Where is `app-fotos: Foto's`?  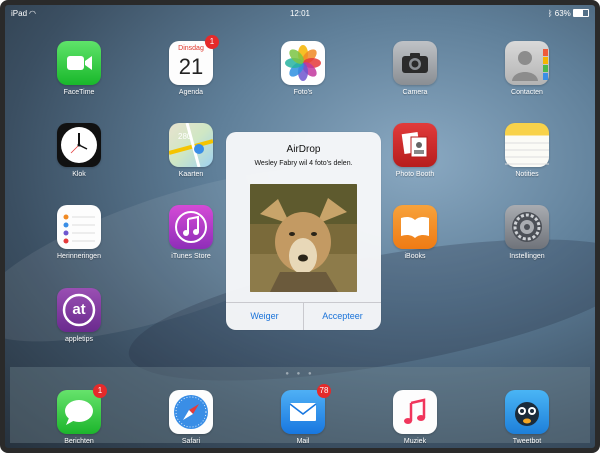
app-fotos: Foto's is located at coordinates (303, 68).